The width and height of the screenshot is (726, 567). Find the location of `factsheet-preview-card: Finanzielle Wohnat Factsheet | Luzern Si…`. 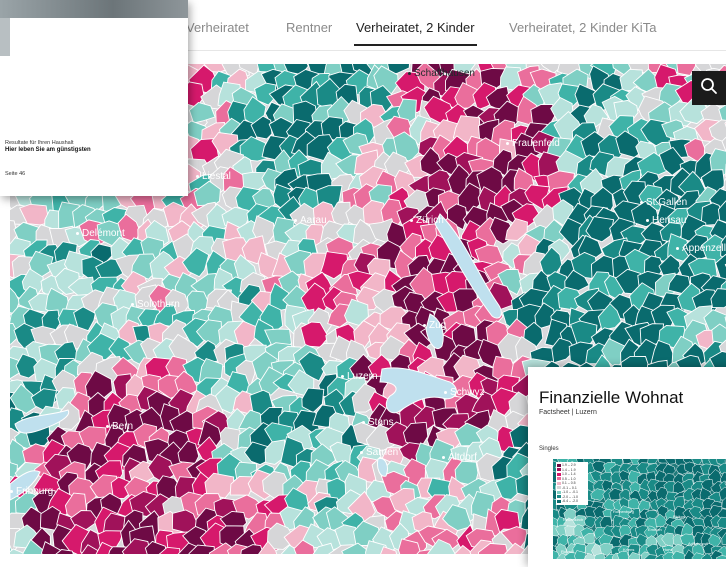

factsheet-preview-card: Finanzielle Wohnat Factsheet | Luzern Si… is located at coordinates (627, 467).